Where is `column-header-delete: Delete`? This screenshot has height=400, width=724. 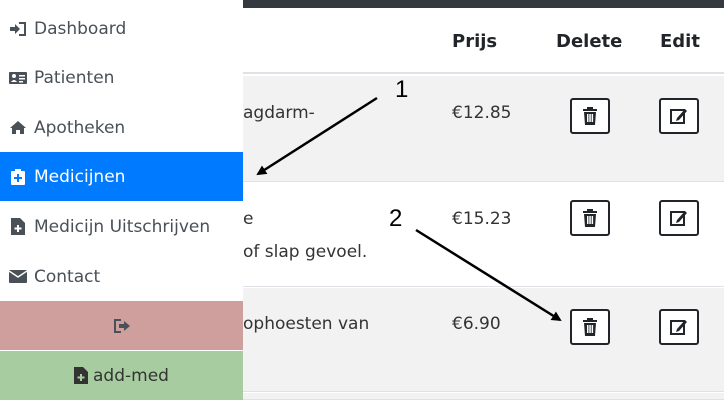 column-header-delete: Delete is located at coordinates (589, 41).